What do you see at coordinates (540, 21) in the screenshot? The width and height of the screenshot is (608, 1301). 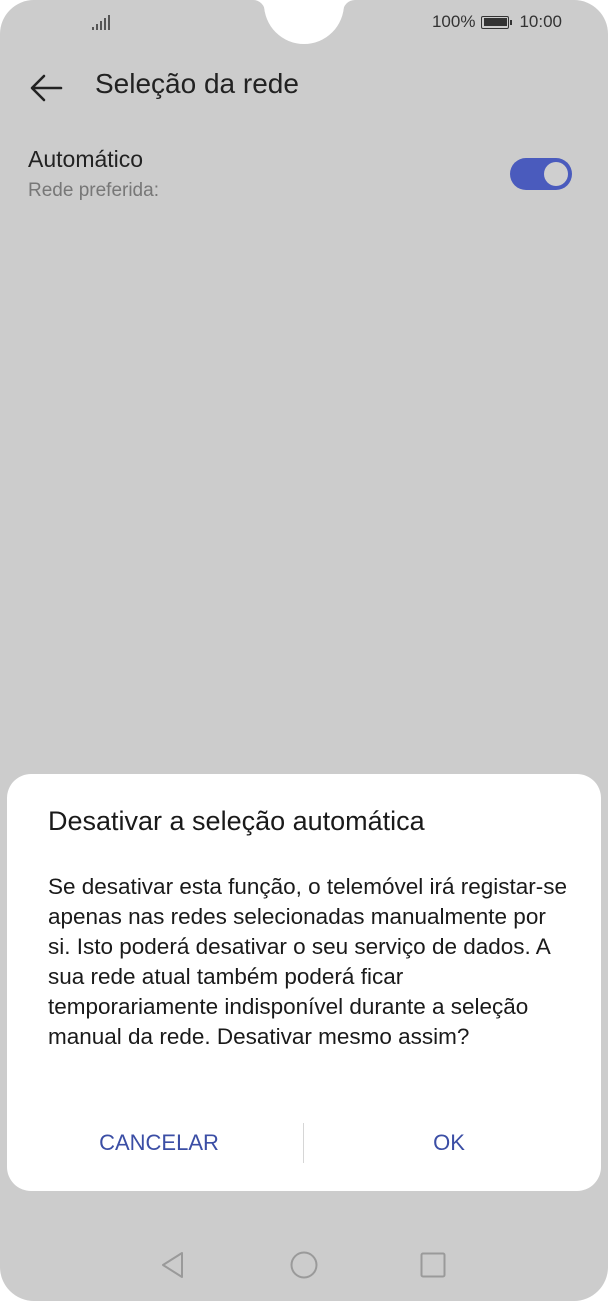 I see `status-time: 10:00` at bounding box center [540, 21].